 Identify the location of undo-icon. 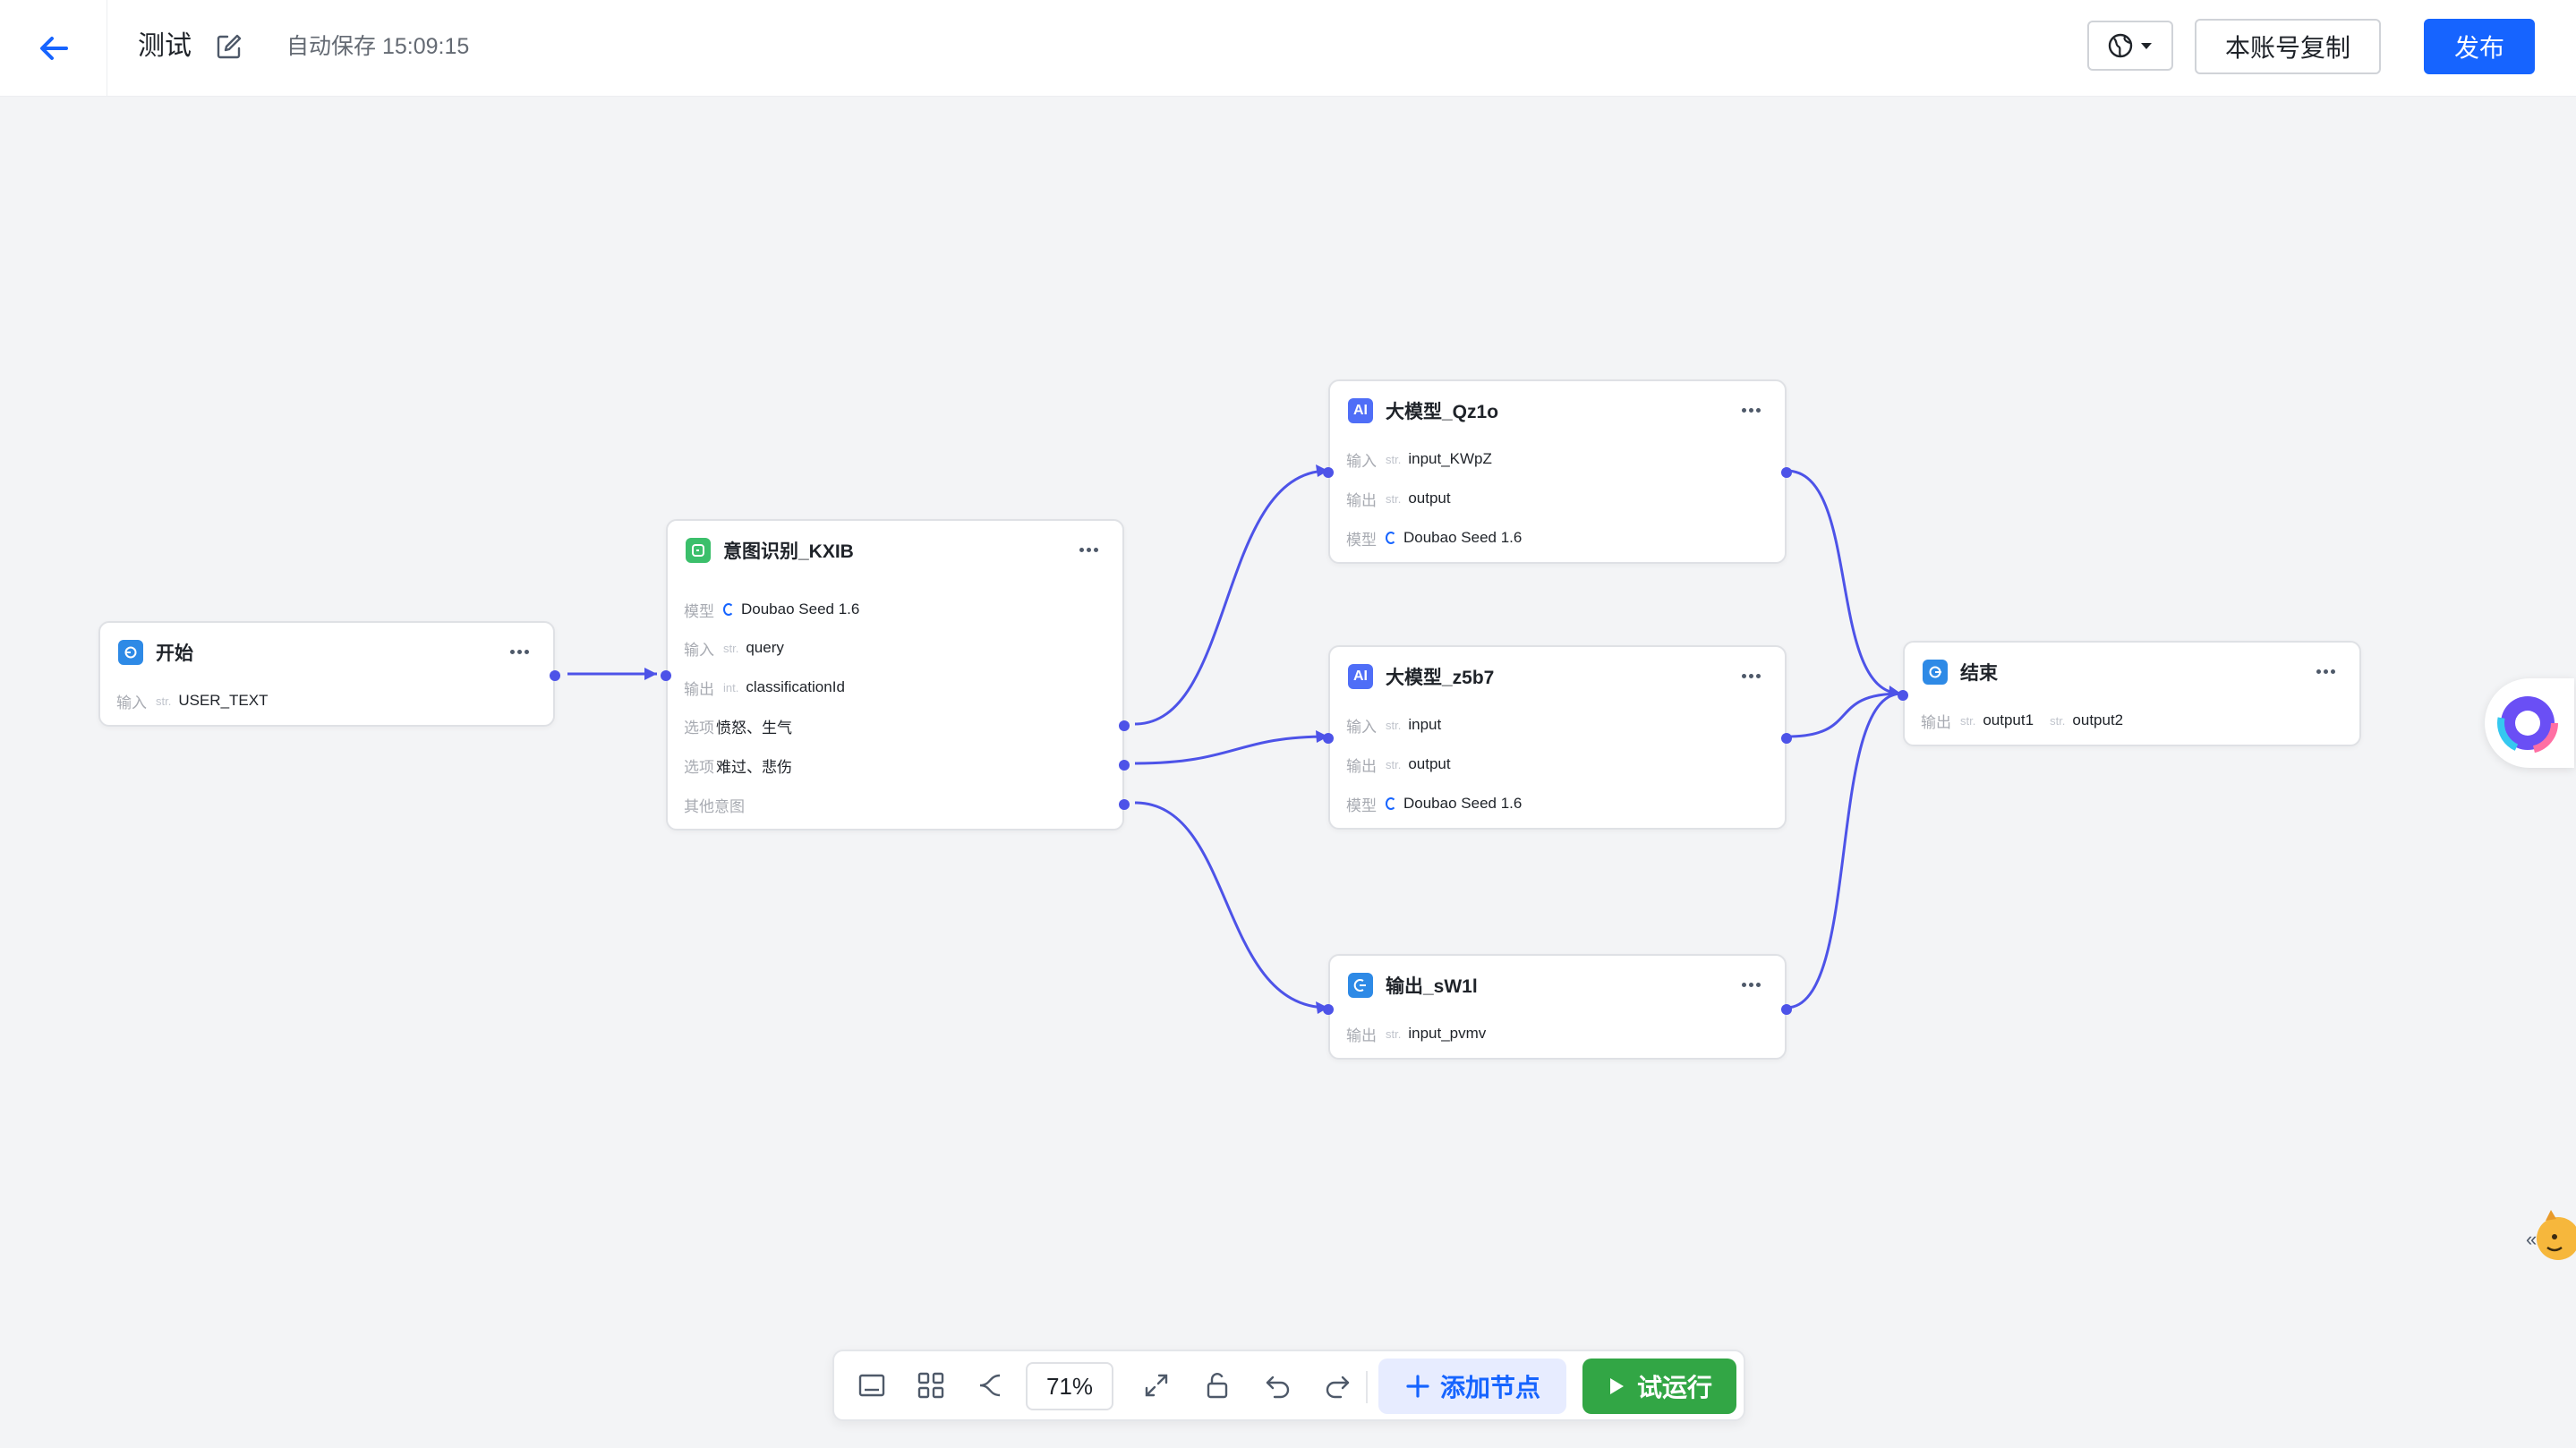
(1278, 1387).